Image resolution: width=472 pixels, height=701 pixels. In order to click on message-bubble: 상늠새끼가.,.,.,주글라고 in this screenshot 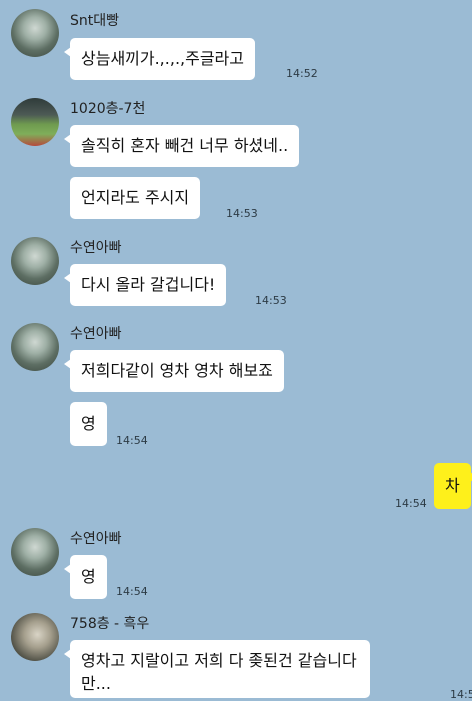, I will do `click(159, 59)`.